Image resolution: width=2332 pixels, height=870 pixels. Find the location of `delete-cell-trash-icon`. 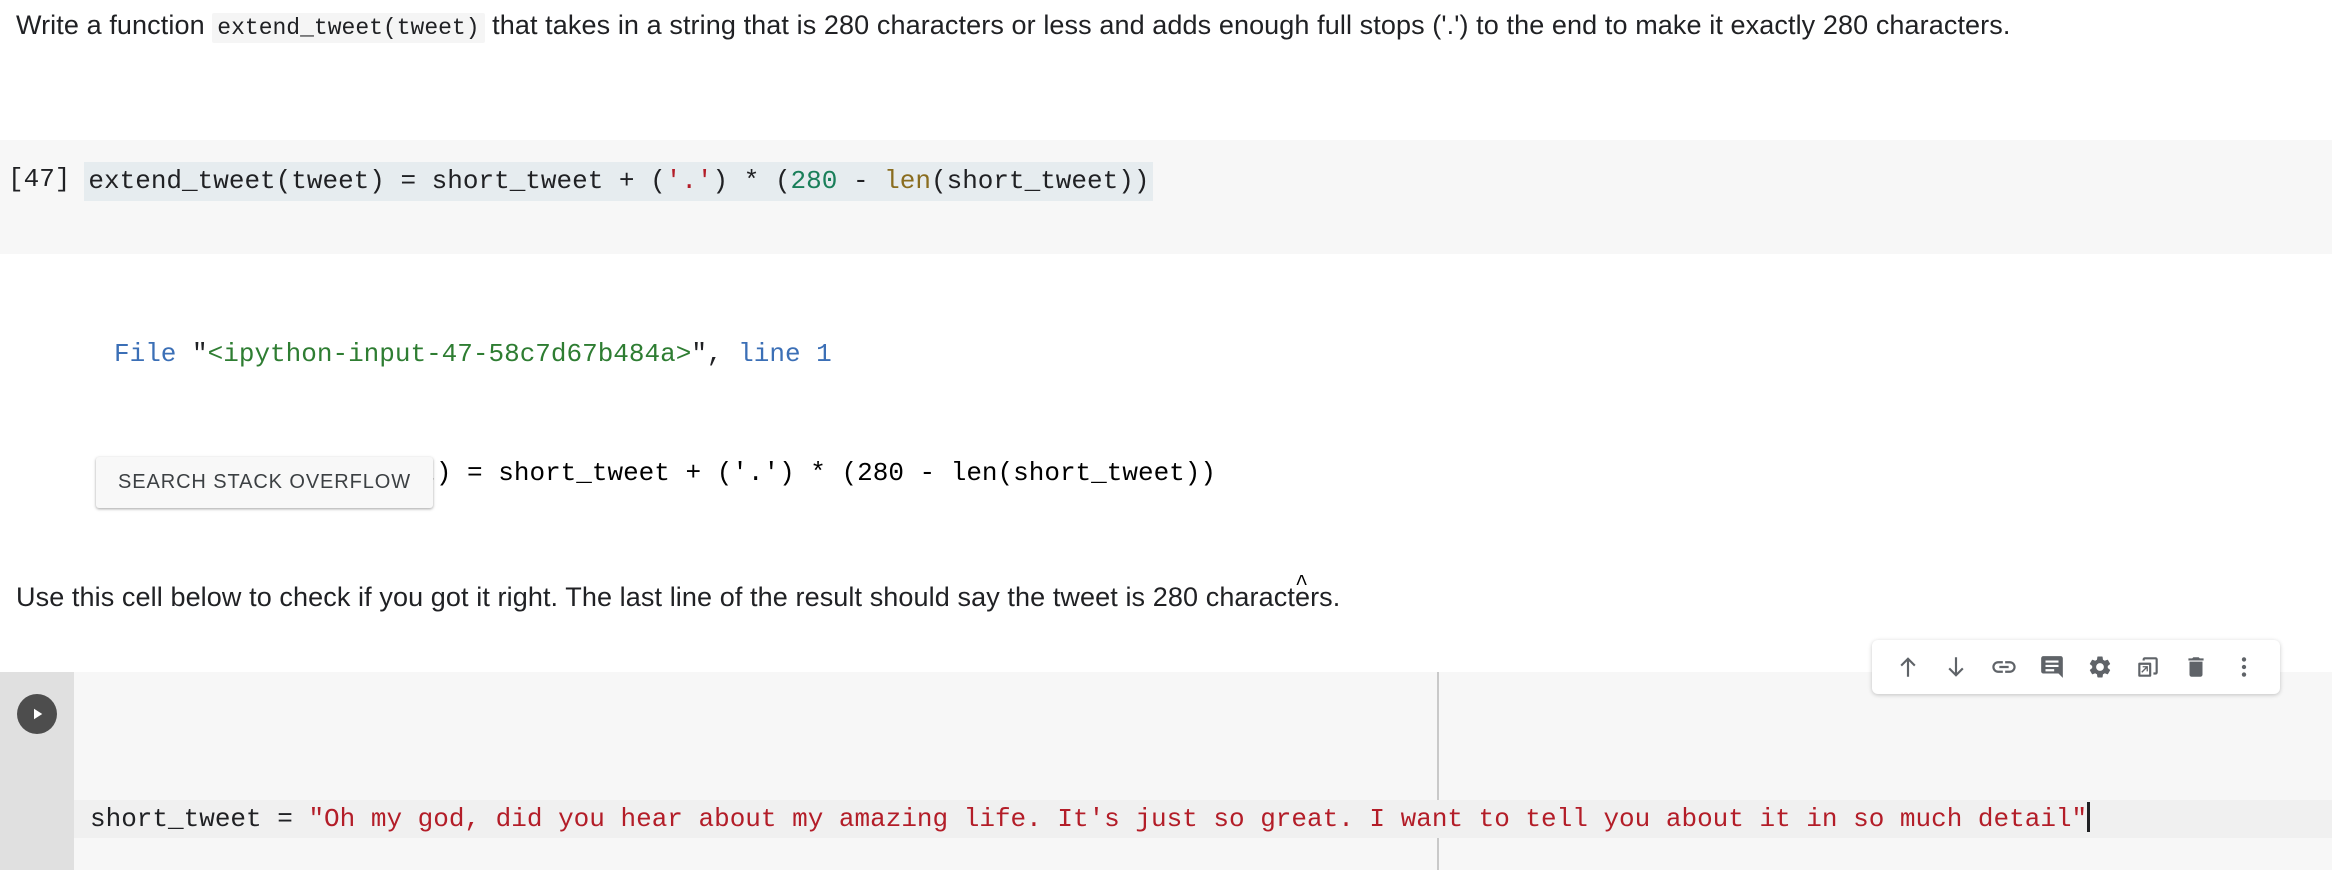

delete-cell-trash-icon is located at coordinates (2196, 667).